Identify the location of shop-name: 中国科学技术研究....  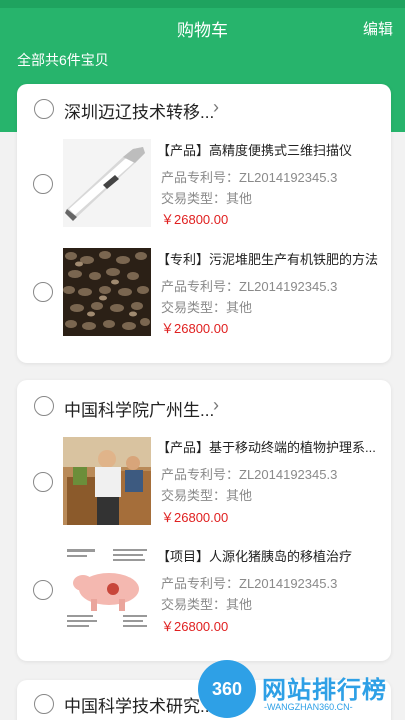
(139, 704).